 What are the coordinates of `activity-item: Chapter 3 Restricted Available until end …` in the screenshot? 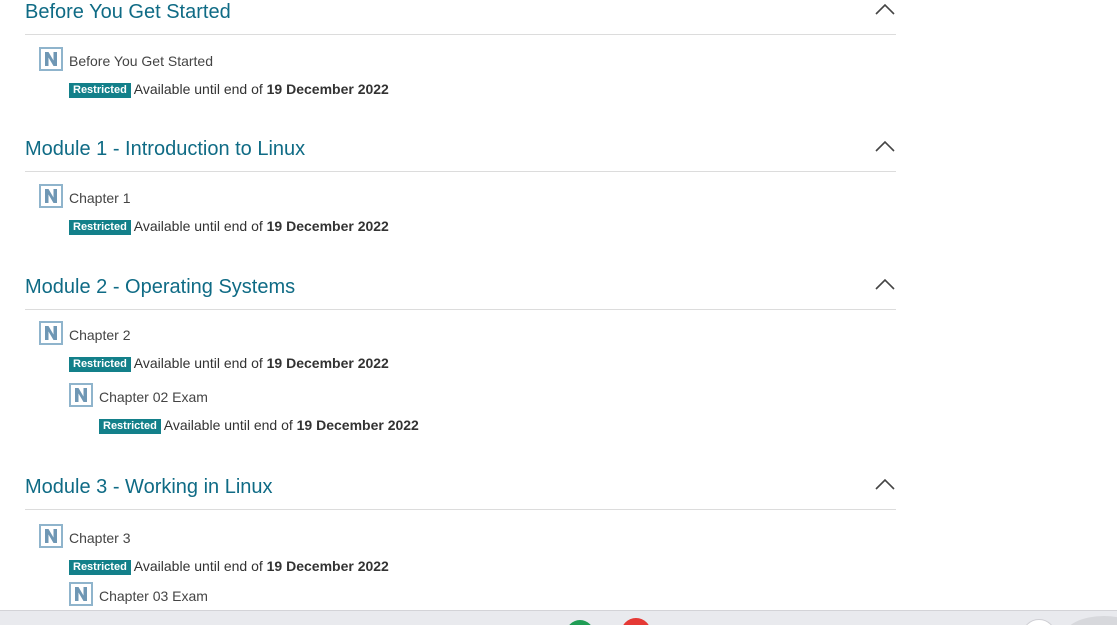 It's located at (460, 556).